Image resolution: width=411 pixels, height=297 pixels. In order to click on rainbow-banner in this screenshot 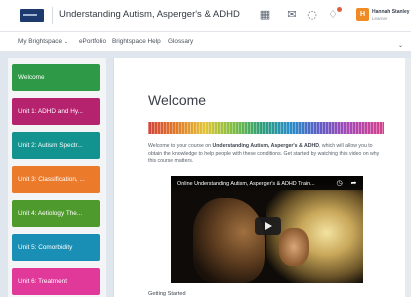, I will do `click(266, 128)`.